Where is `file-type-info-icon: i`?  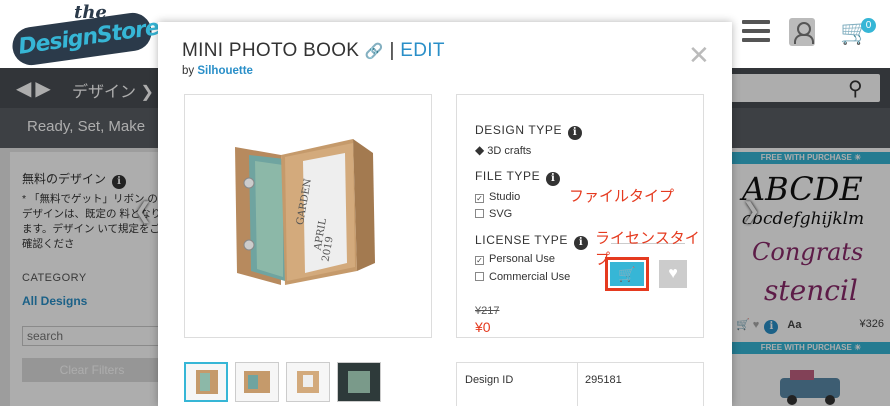
file-type-info-icon: i is located at coordinates (553, 179).